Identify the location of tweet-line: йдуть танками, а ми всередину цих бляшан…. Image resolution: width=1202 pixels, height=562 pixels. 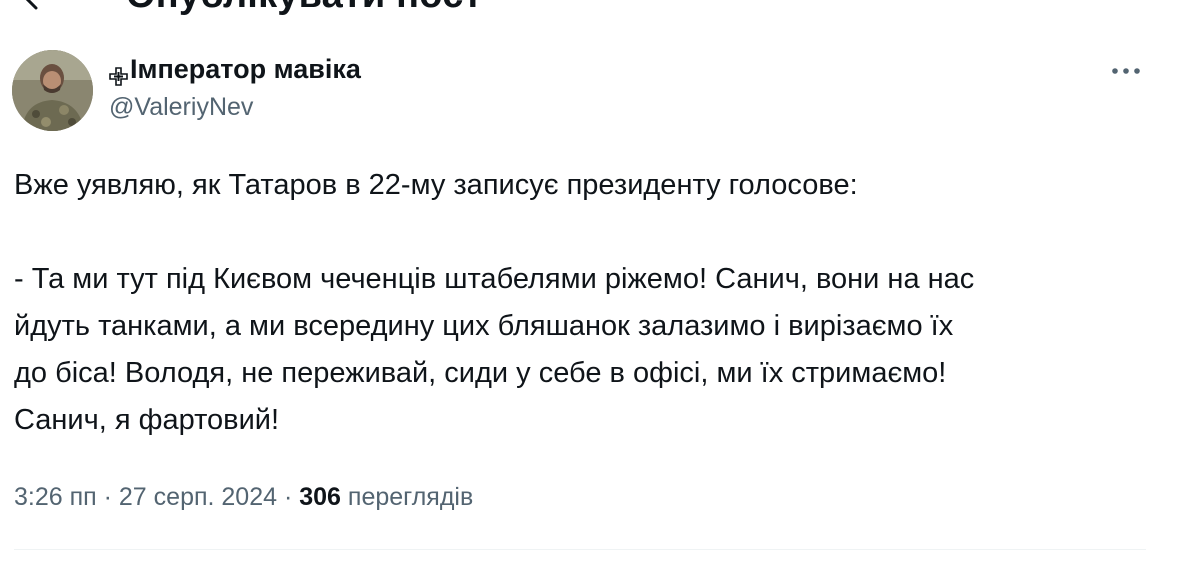
(484, 326).